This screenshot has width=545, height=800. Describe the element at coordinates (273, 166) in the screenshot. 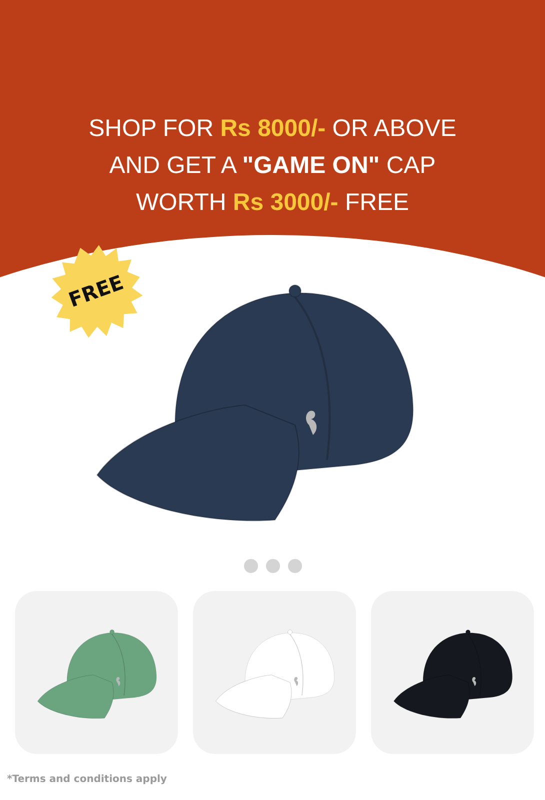

I see `promo-headline: SHOP FOR Rs 8000/- OR ABOVE AND GET A "GAME ON" CAP WORTH Rs 3000/- FREE` at that location.